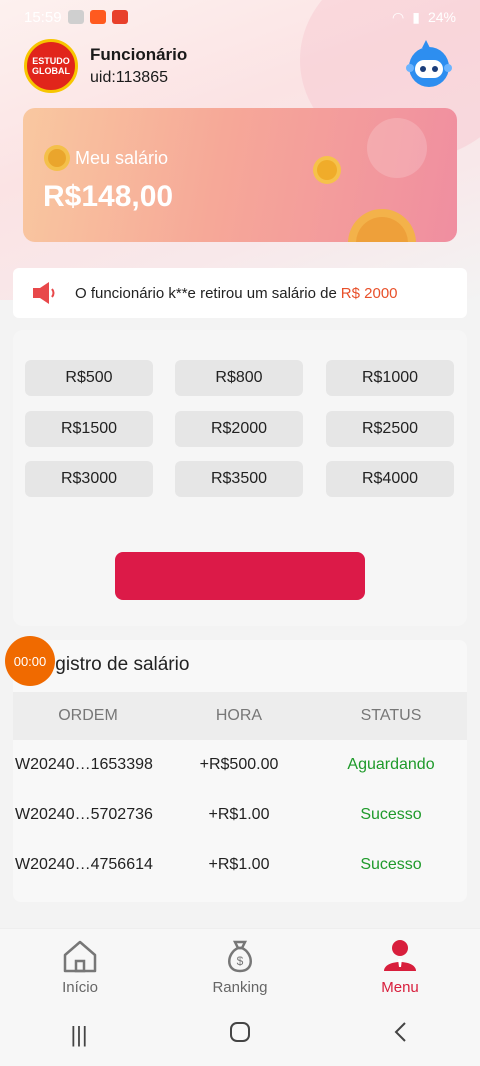 The image size is (480, 1066). What do you see at coordinates (129, 77) in the screenshot?
I see `user-uid: uid:113865` at bounding box center [129, 77].